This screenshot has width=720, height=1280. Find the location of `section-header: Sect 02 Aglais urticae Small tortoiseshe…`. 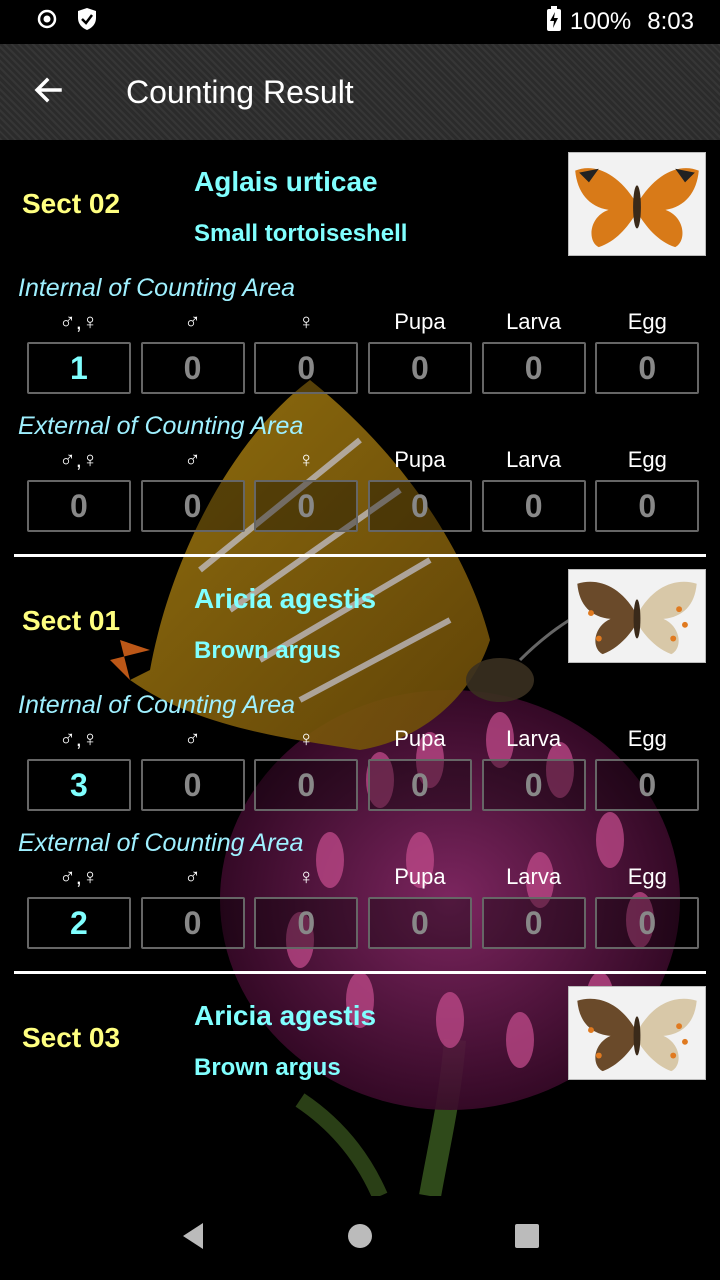

section-header: Sect 02 Aglais urticae Small tortoiseshe… is located at coordinates (360, 205).